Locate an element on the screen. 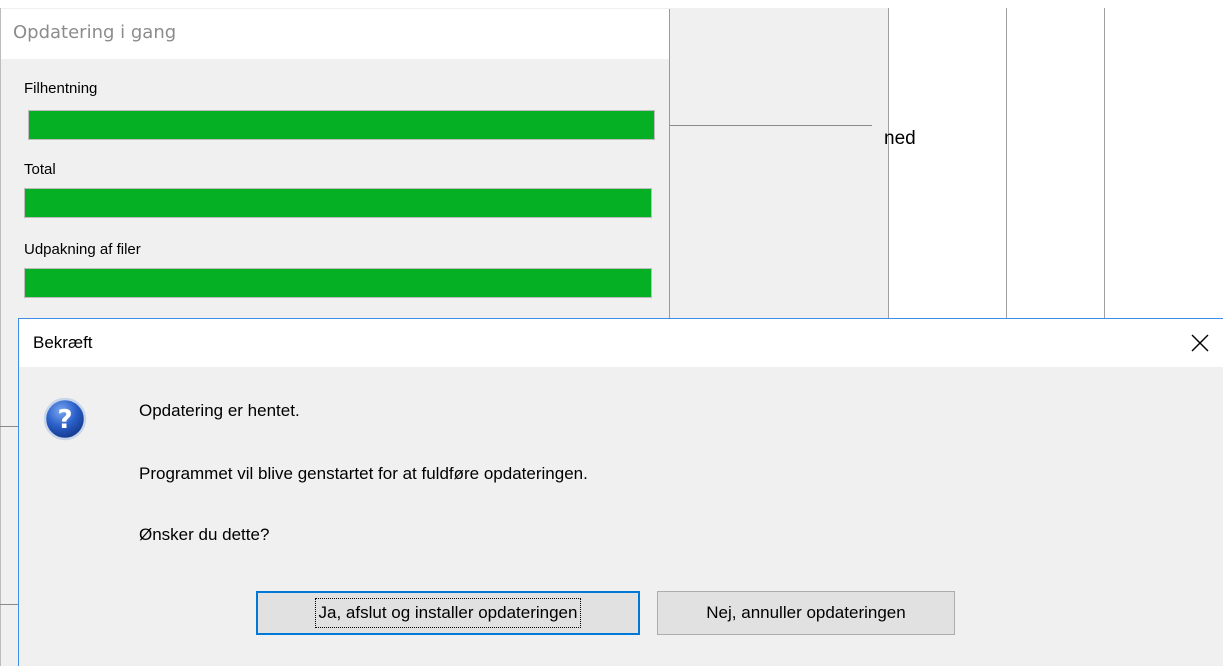 The image size is (1223, 666). question-icon: ? is located at coordinates (65, 419).